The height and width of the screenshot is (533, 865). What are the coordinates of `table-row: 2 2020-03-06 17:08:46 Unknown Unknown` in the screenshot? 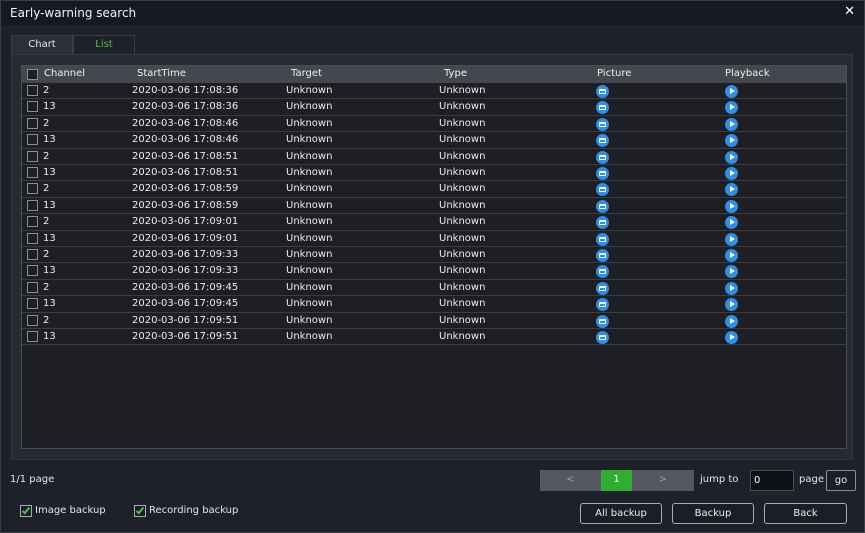 It's located at (434, 124).